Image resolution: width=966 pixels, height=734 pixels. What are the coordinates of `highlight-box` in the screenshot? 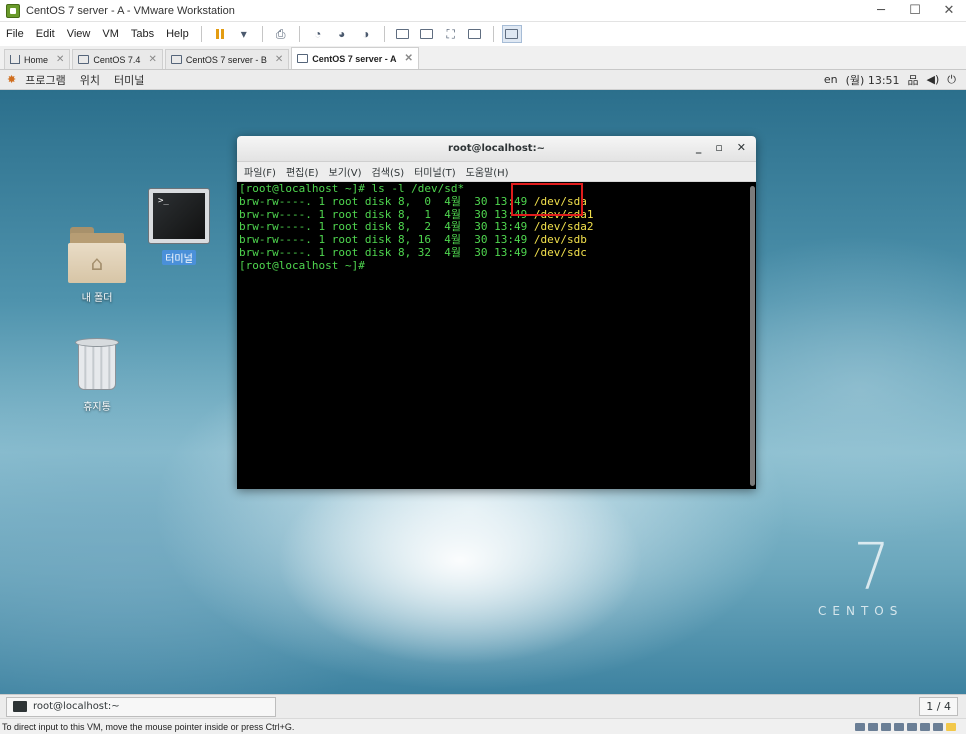 It's located at (547, 199).